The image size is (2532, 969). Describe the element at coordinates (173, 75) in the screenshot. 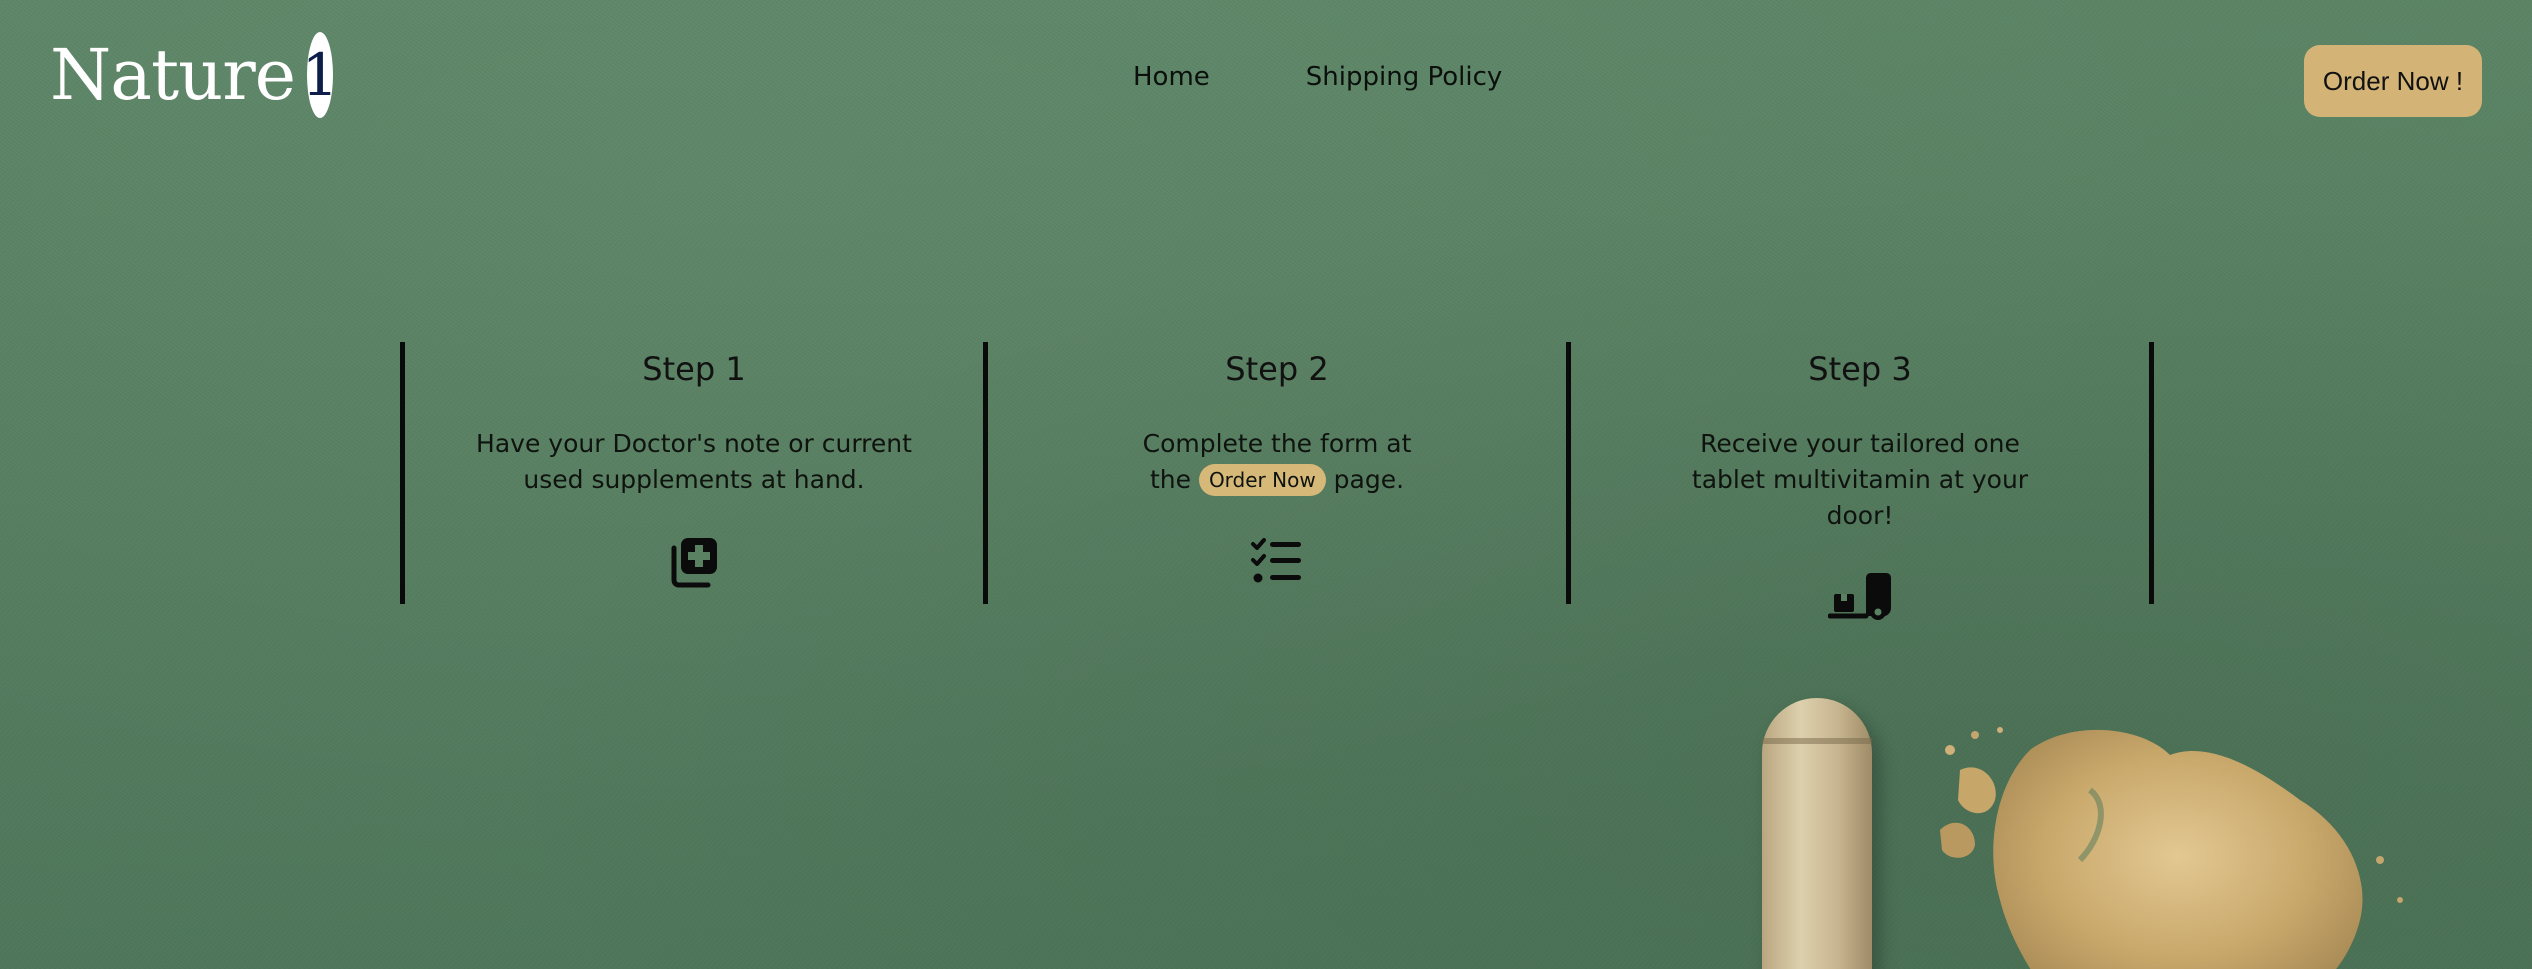

I see `logo-wordmark: Nature` at that location.